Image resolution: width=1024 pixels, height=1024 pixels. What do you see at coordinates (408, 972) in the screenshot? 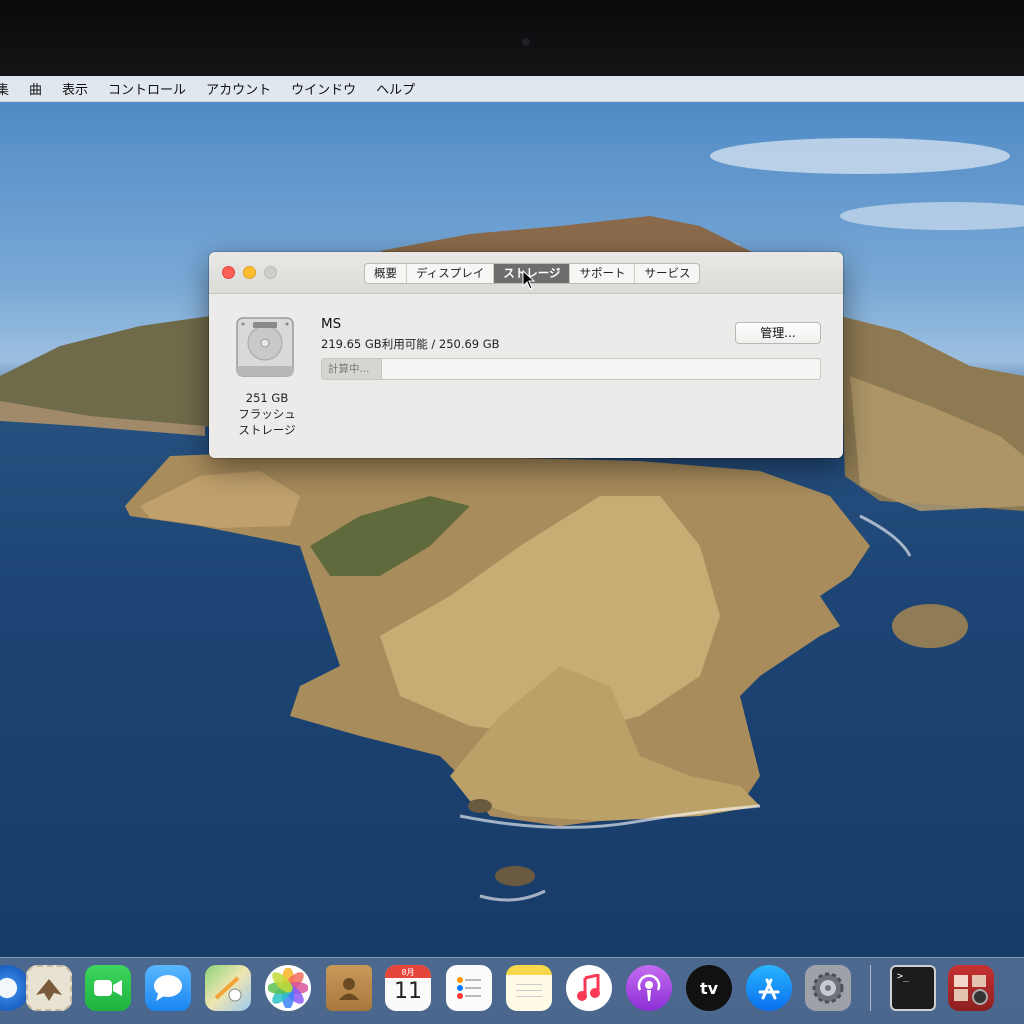
I see `calendar-month-label: 8月` at bounding box center [408, 972].